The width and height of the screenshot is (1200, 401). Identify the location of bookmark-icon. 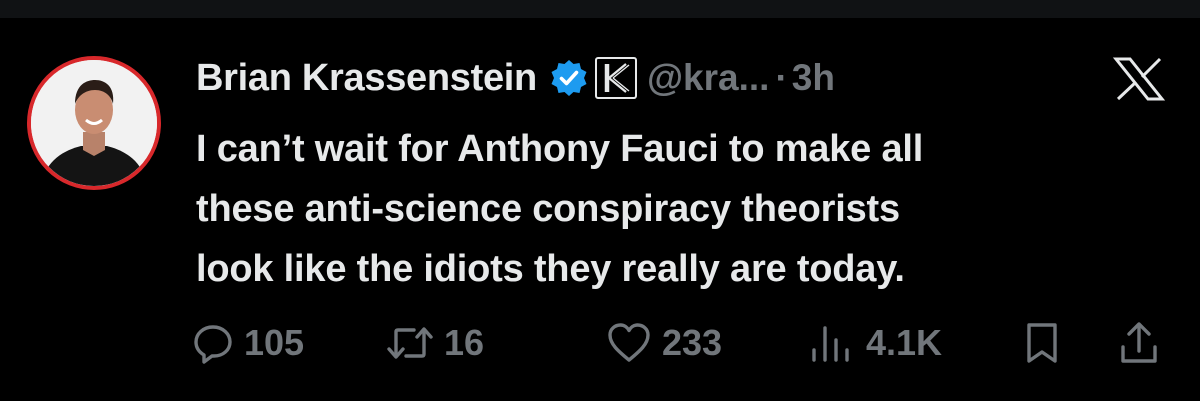
(1042, 343).